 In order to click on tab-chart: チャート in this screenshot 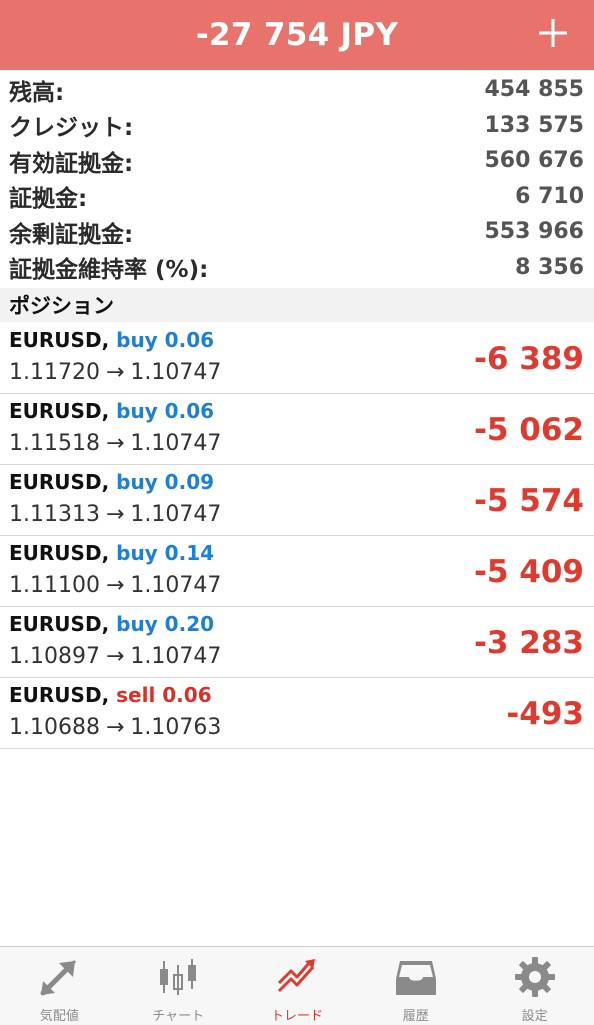, I will do `click(178, 986)`.